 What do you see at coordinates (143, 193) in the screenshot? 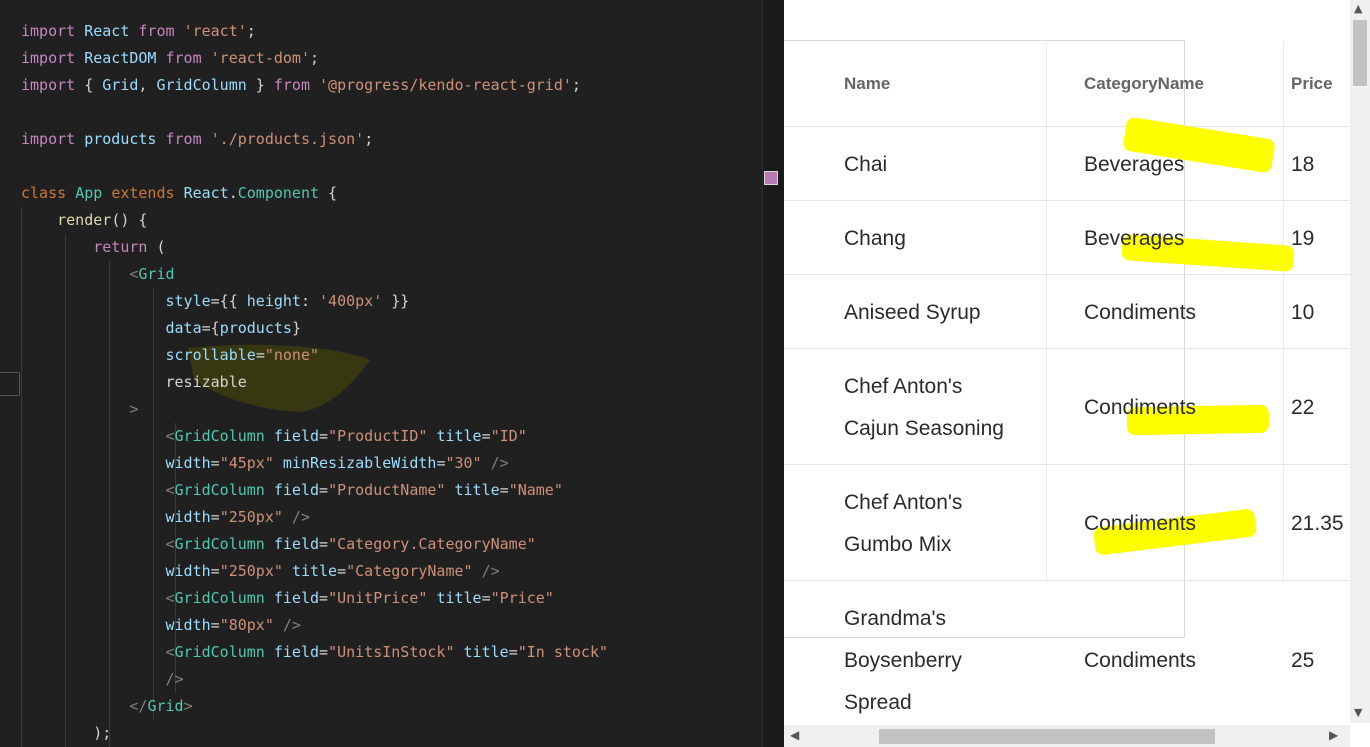
I see `code-token: extends` at bounding box center [143, 193].